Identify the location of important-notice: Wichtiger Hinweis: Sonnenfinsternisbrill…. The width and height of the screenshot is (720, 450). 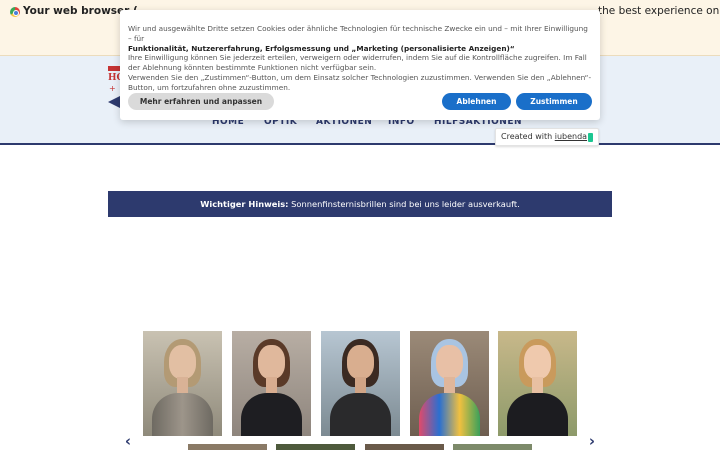
(360, 204).